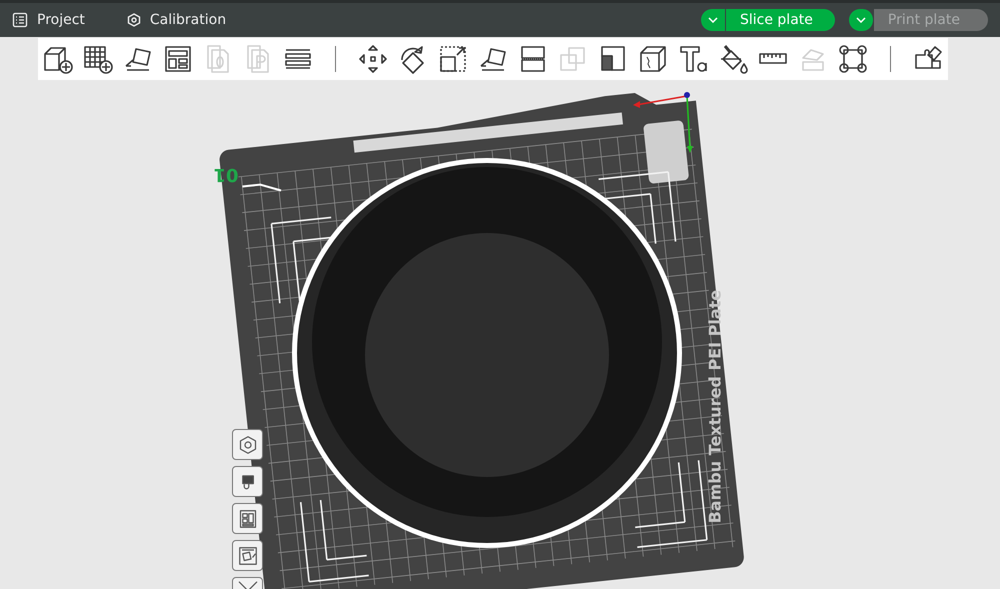 The width and height of the screenshot is (1000, 589). What do you see at coordinates (248, 585) in the screenshot?
I see `close-icon` at bounding box center [248, 585].